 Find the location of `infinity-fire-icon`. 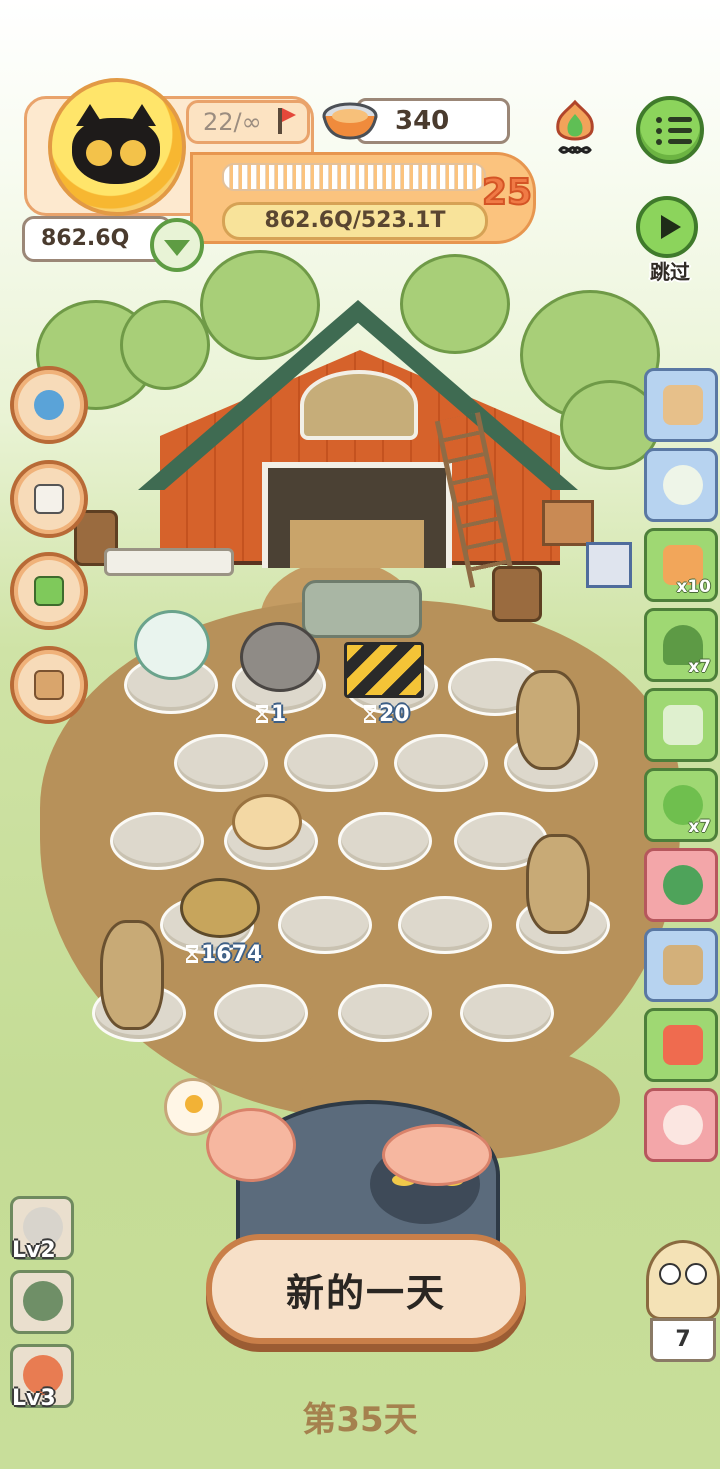

infinity-fire-icon is located at coordinates (575, 129).